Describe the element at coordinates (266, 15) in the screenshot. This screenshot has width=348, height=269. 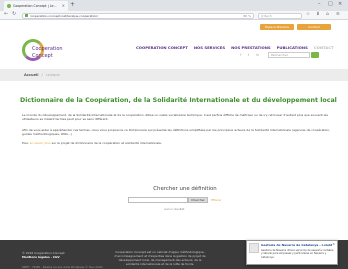
I see `browser-search-placeholder: Q Rech` at that location.